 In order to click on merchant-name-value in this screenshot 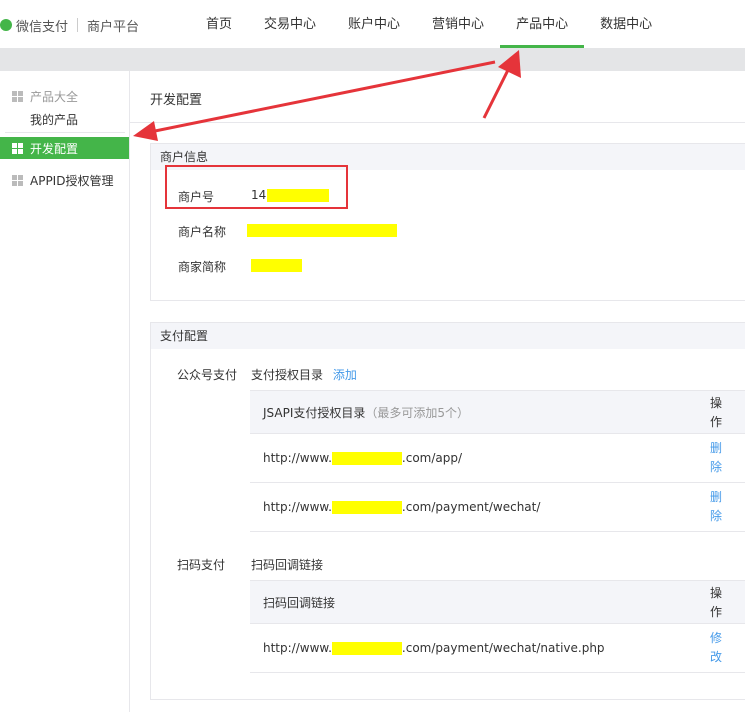, I will do `click(322, 230)`.